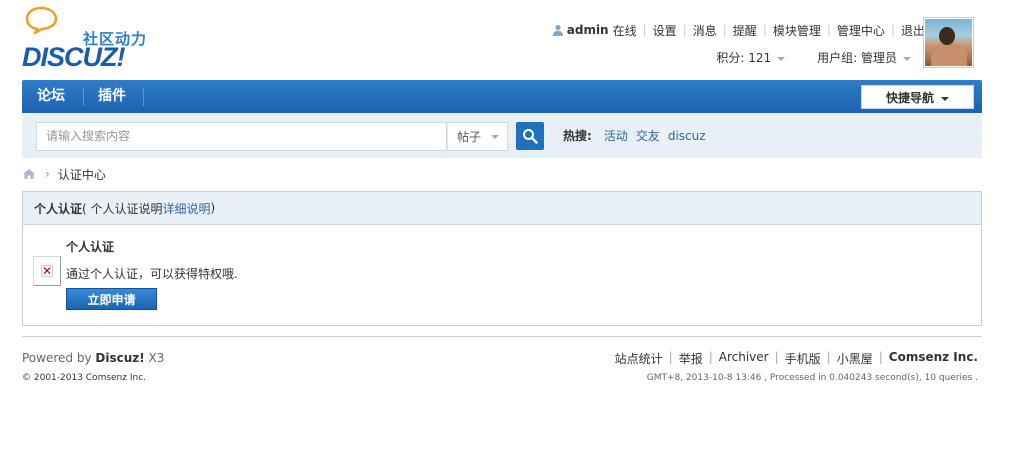 The image size is (1009, 452). Describe the element at coordinates (813, 57) in the screenshot. I see `user-info: 积分: 121 用户组: 管理员` at that location.